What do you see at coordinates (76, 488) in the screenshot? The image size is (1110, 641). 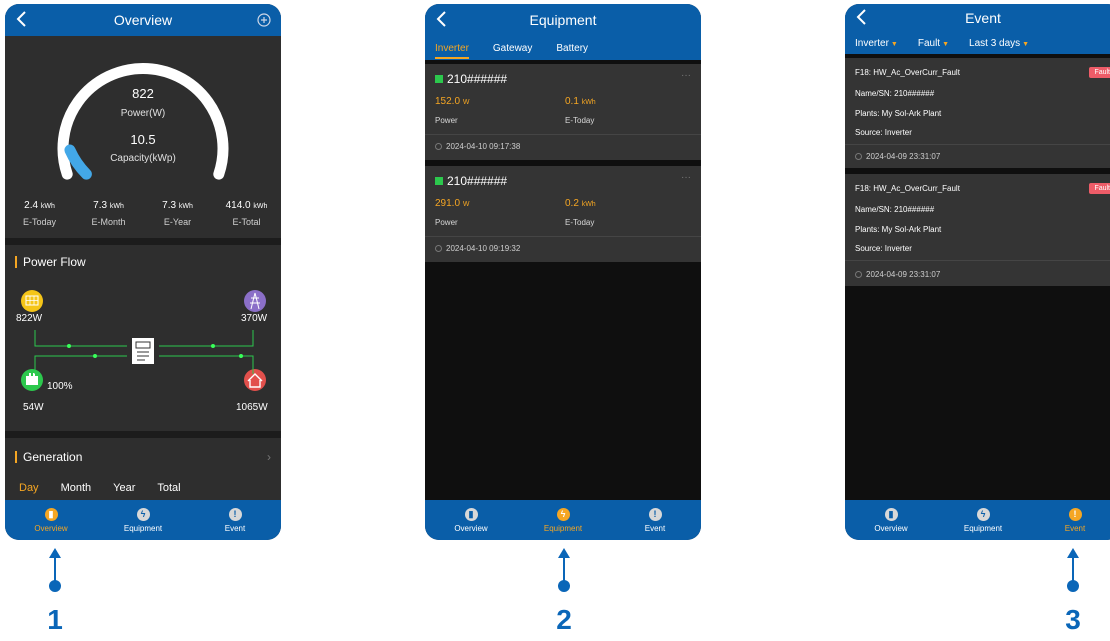 I see `tab-month: Month` at bounding box center [76, 488].